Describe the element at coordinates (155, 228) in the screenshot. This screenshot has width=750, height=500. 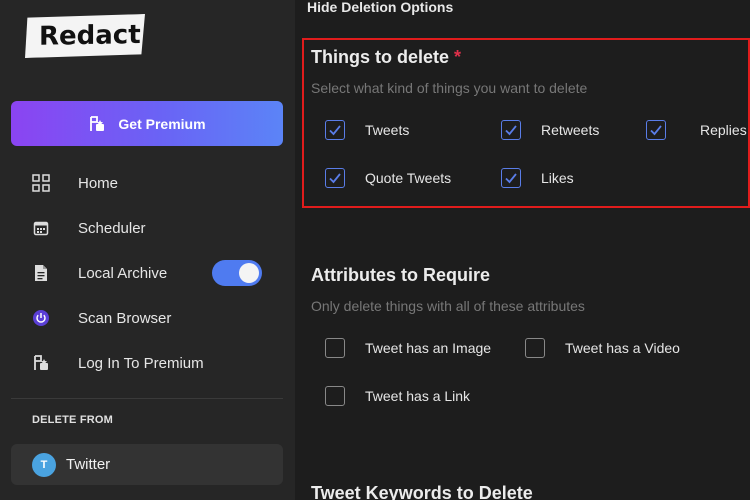
I see `sidebar-item-scheduler: Scheduler` at that location.